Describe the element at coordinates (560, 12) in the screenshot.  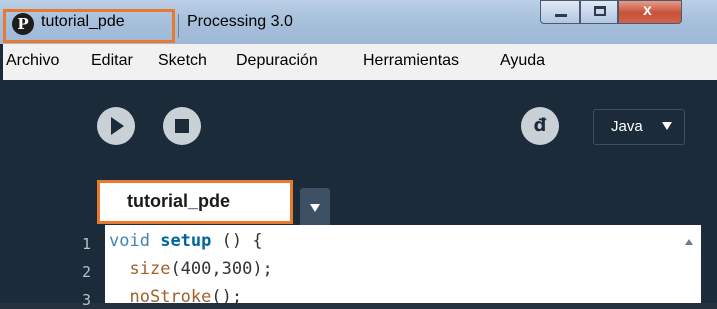
I see `minimize-button` at that location.